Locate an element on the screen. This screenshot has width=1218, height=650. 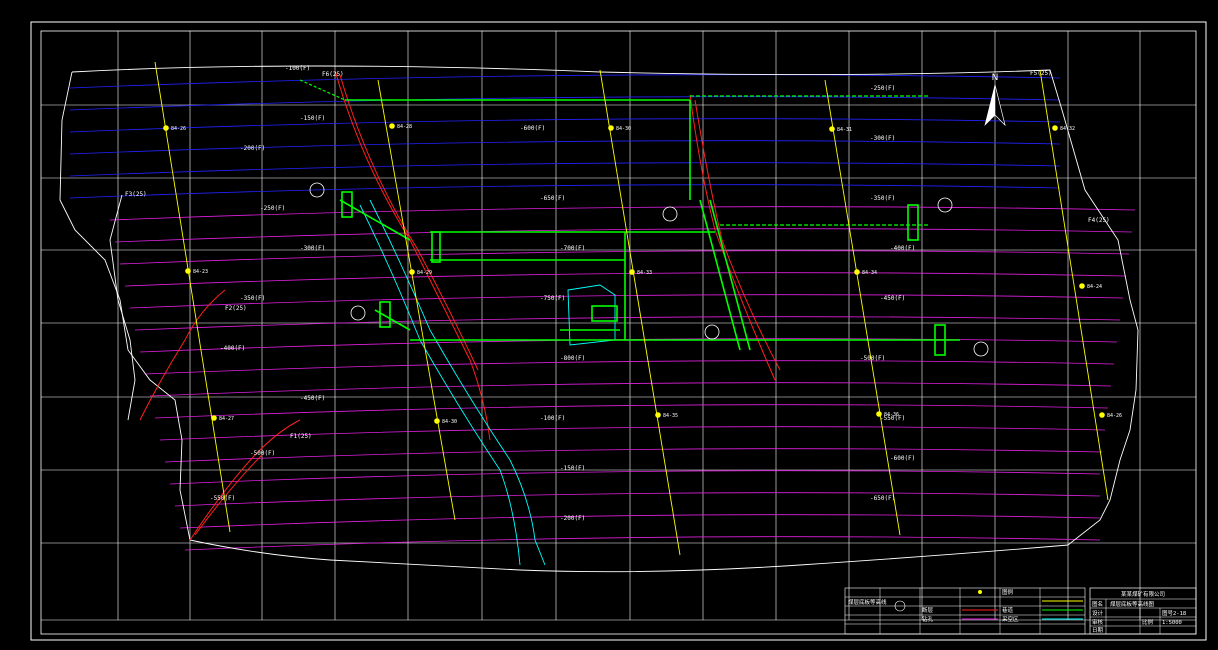
north-arrow-label: N is located at coordinates (995, 78).